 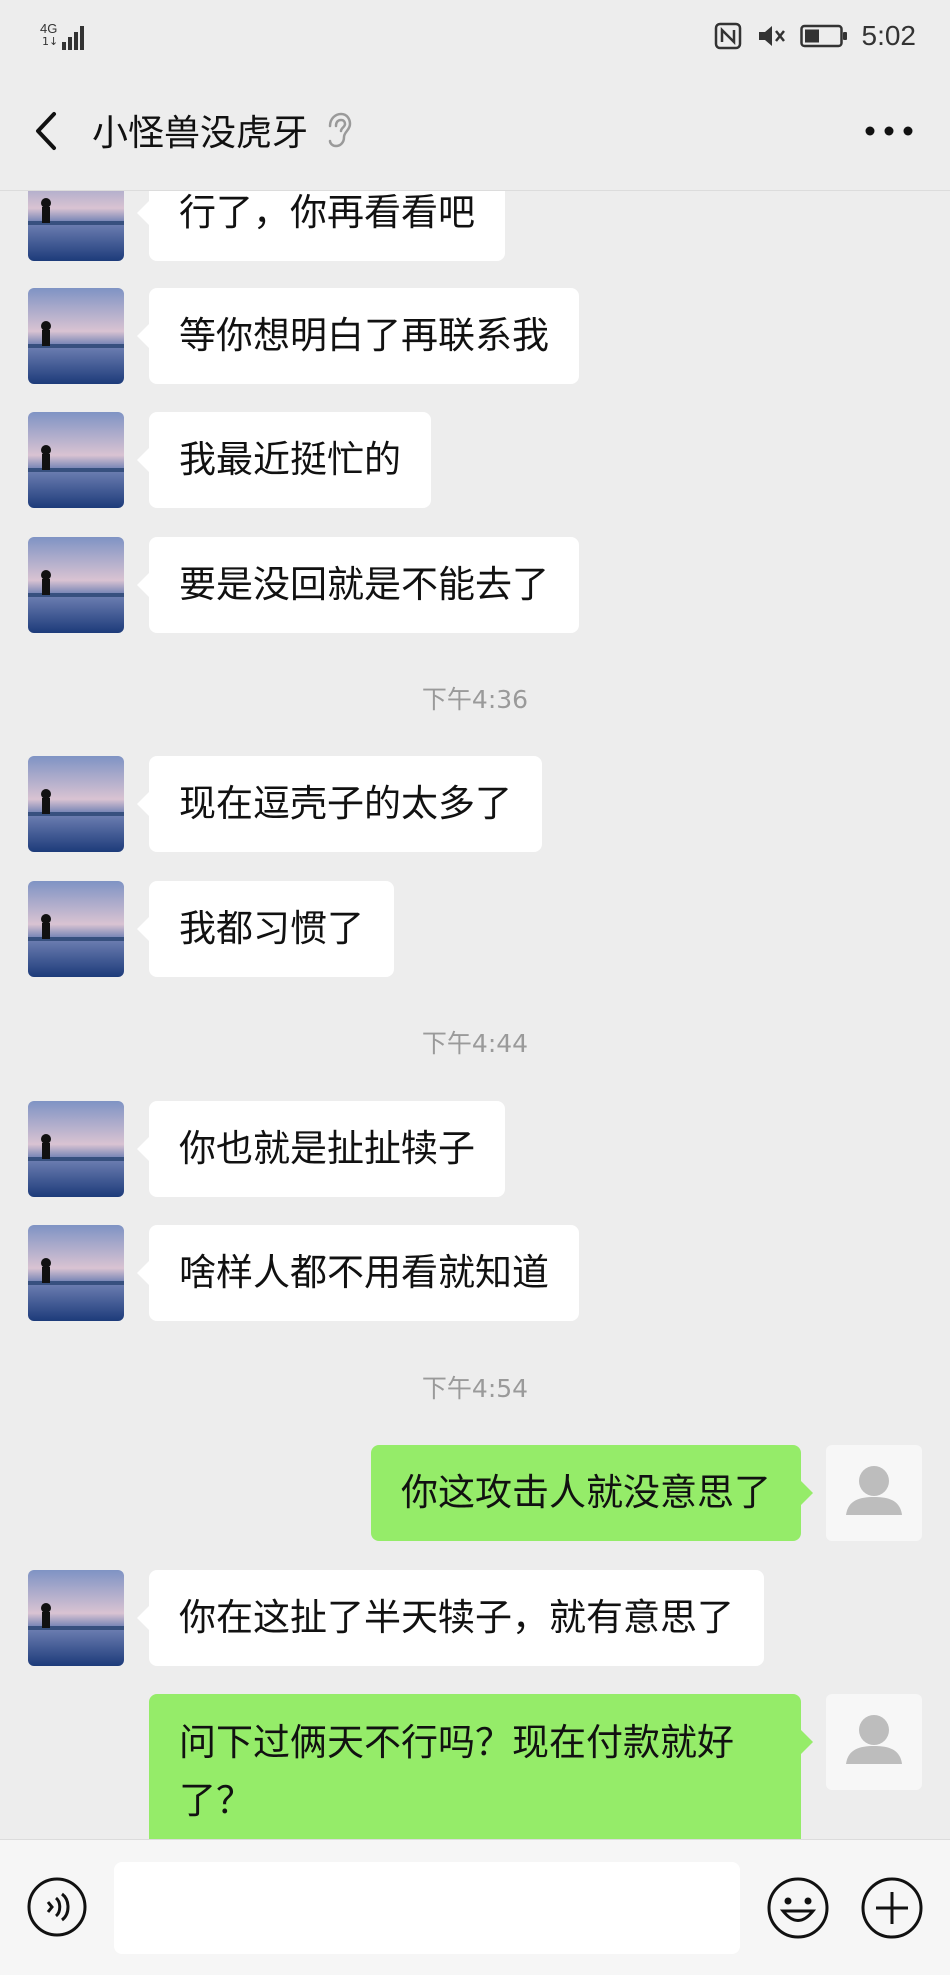 I want to click on message-bubble: 我都习惯了, so click(x=265, y=929).